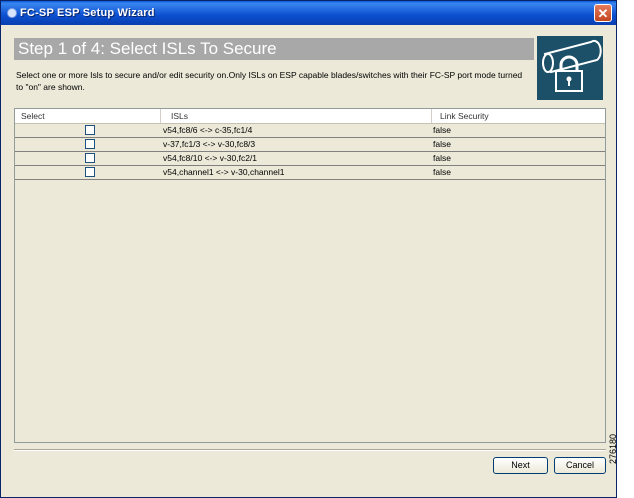 Image resolution: width=634 pixels, height=498 pixels. What do you see at coordinates (224, 172) in the screenshot?
I see `isl-cell: v54,channel1 <-> v-30,channel1` at bounding box center [224, 172].